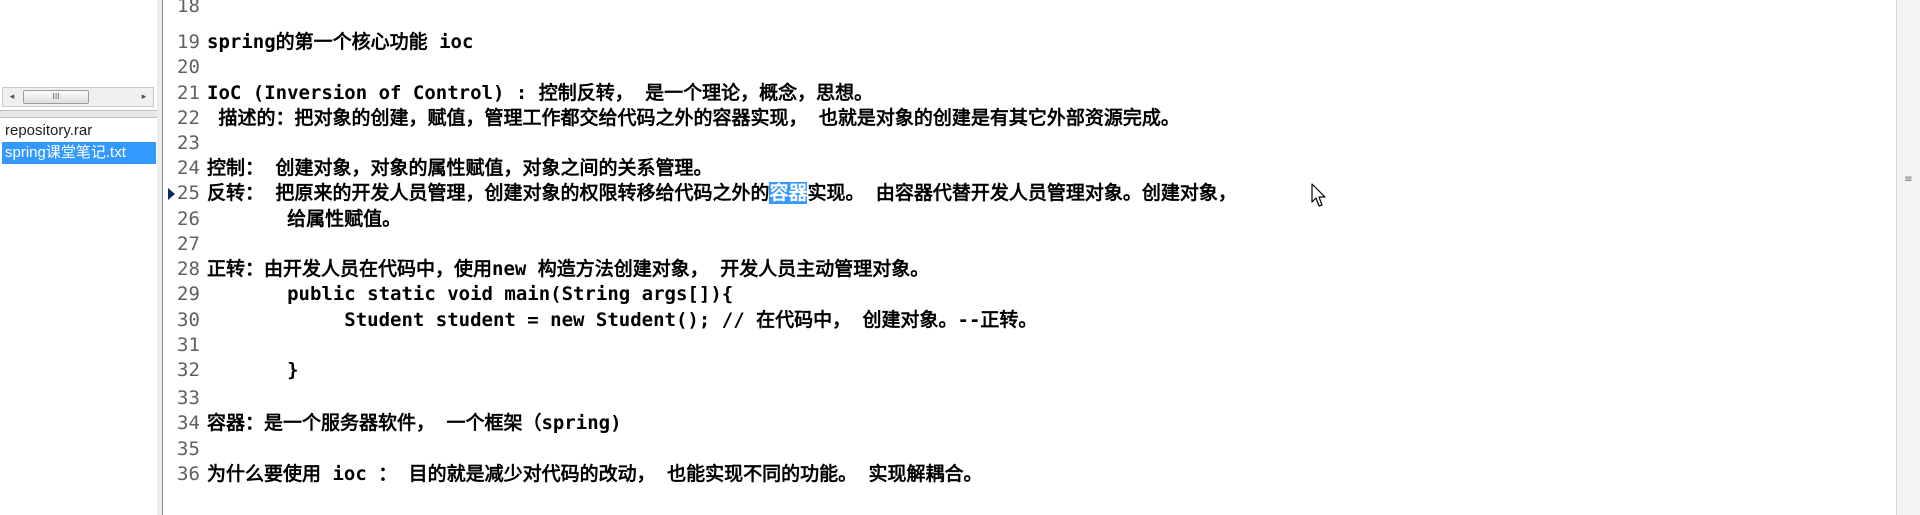  Describe the element at coordinates (188, 8) in the screenshot. I see `line-number: 18` at that location.